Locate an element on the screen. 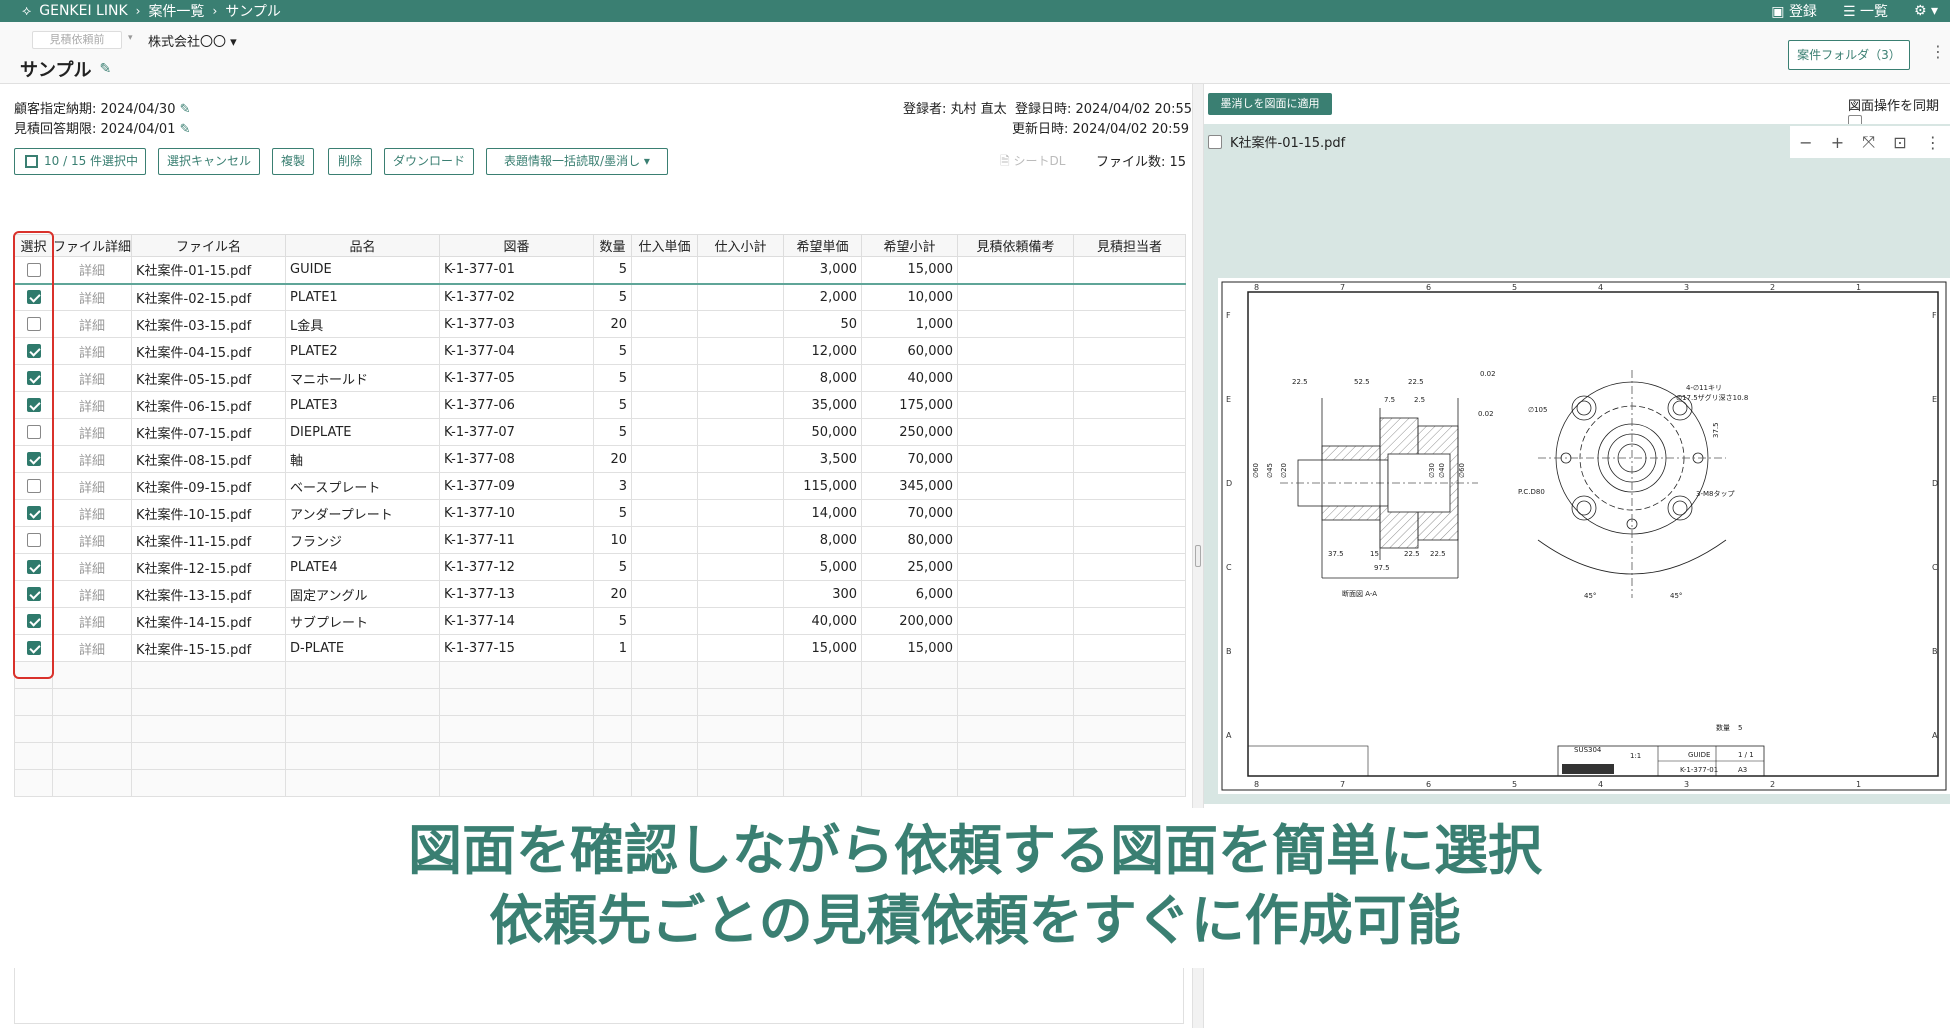 The height and width of the screenshot is (1028, 1950). desired-unit-cell: 35,000 is located at coordinates (823, 405).